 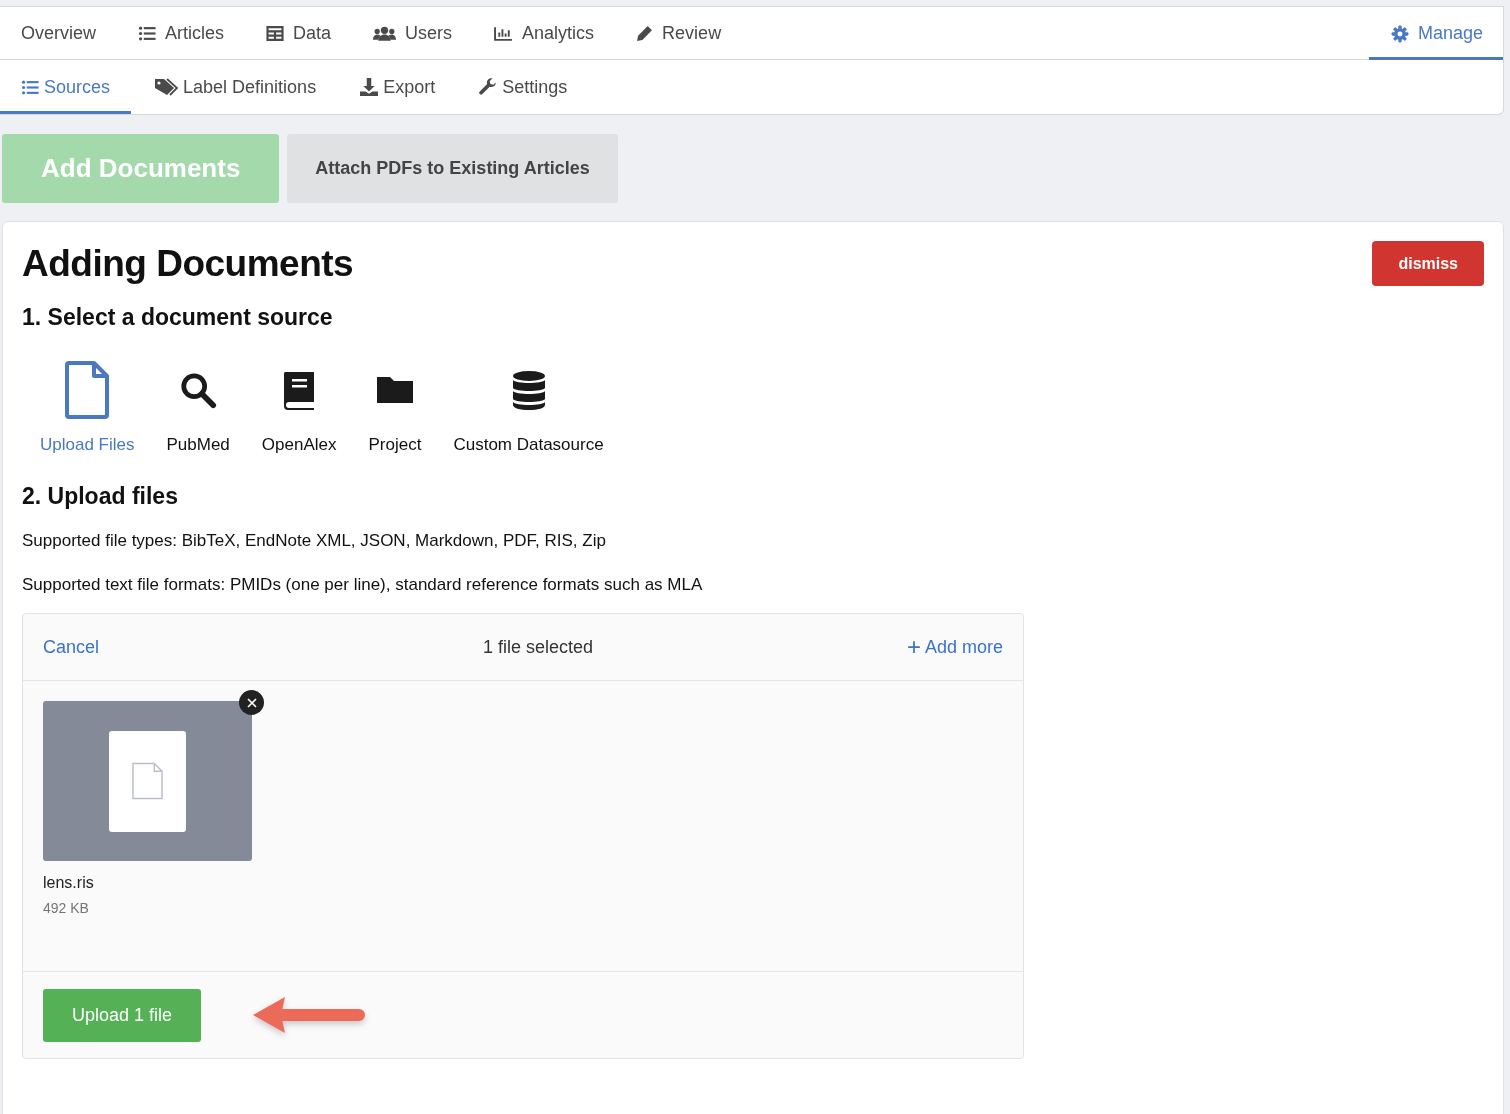 What do you see at coordinates (198, 390) in the screenshot?
I see `search-icon` at bounding box center [198, 390].